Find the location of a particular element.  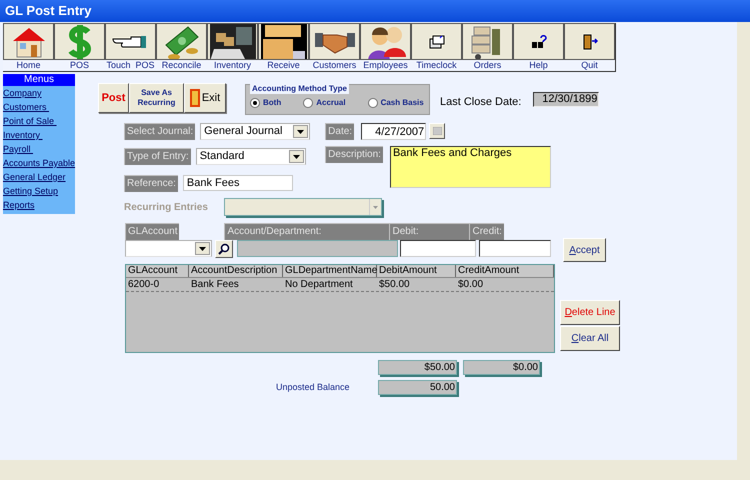

description-field: Bank Fees and Charges is located at coordinates (470, 167).